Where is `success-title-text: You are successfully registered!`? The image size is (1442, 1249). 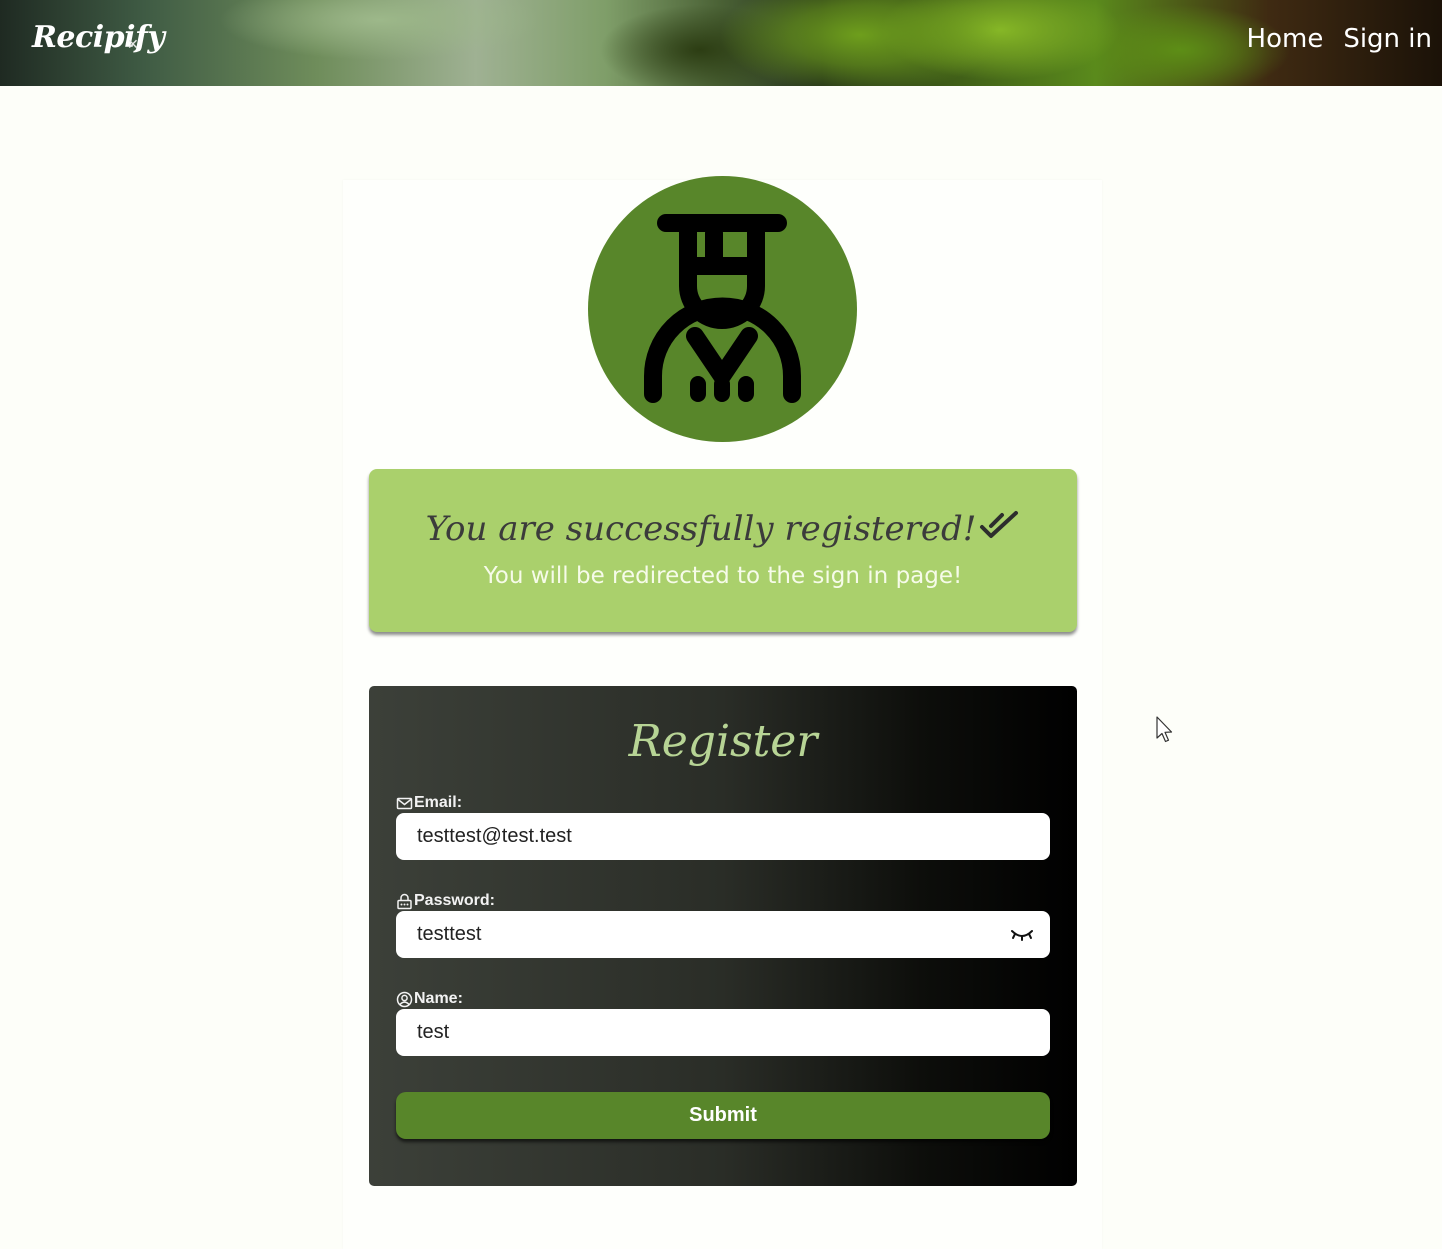
success-title-text: You are successfully registered! is located at coordinates (701, 529).